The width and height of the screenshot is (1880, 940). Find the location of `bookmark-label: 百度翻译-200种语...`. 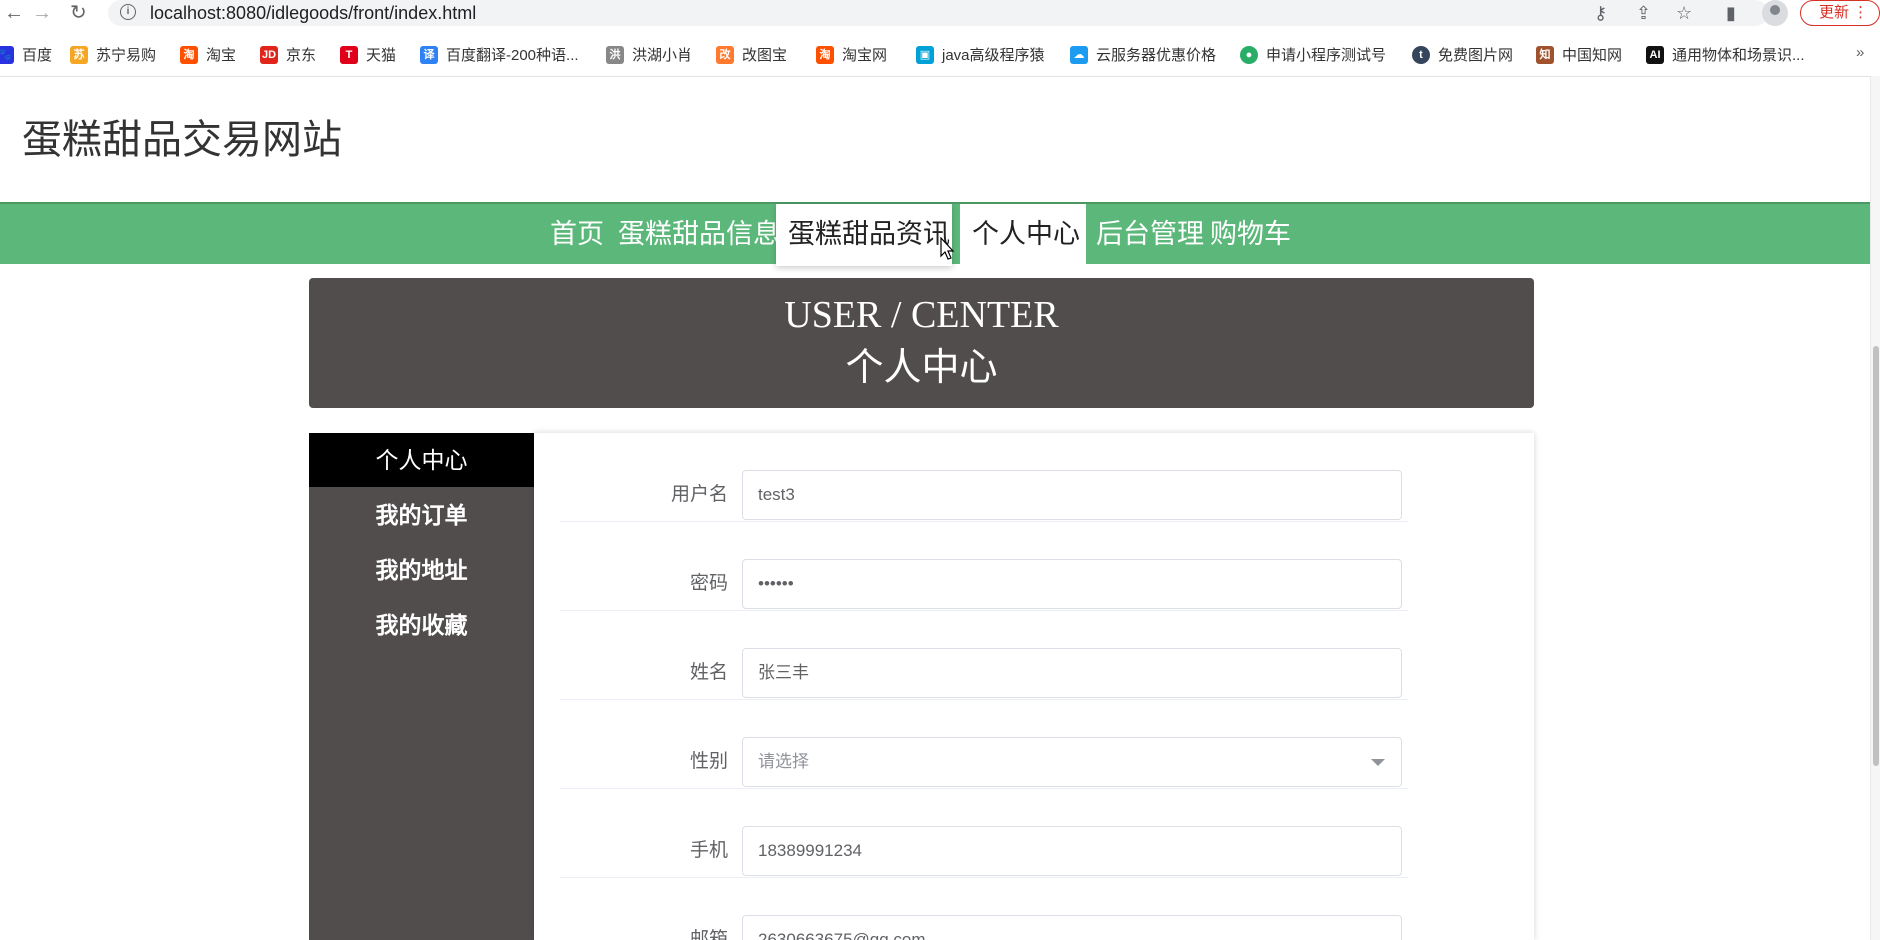

bookmark-label: 百度翻译-200种语... is located at coordinates (512, 55).